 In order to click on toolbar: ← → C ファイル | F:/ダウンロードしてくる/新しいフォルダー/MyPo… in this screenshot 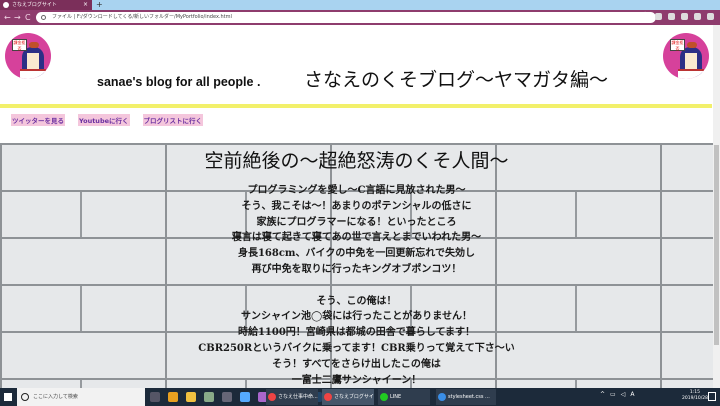, I will do `click(360, 17)`.